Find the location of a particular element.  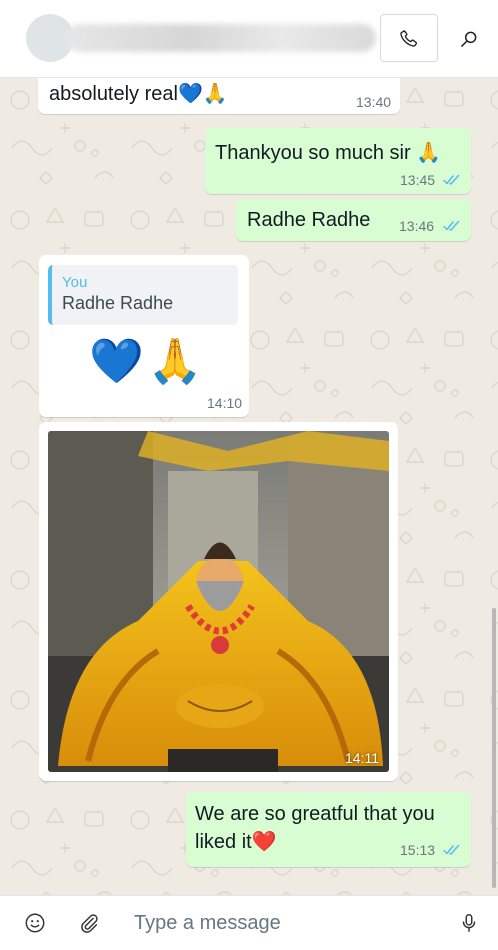

message-outgoing: Thankyou so much sir 🙏 13:45 is located at coordinates (338, 161).